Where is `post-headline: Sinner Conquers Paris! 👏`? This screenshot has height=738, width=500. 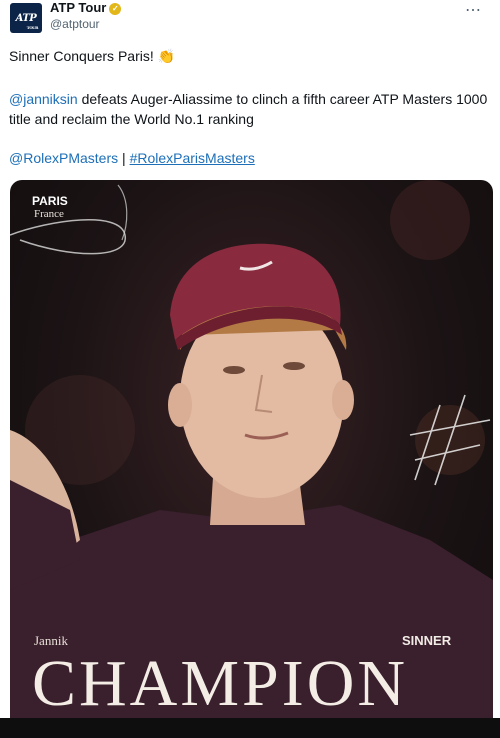 post-headline: Sinner Conquers Paris! 👏 is located at coordinates (92, 56).